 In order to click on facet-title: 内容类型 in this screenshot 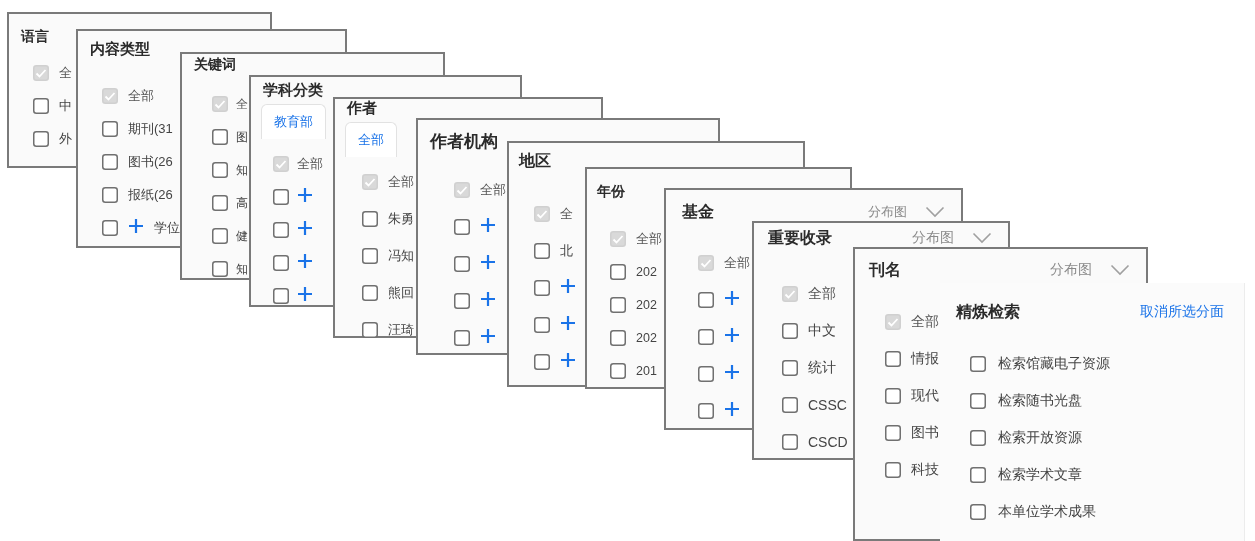, I will do `click(120, 49)`.